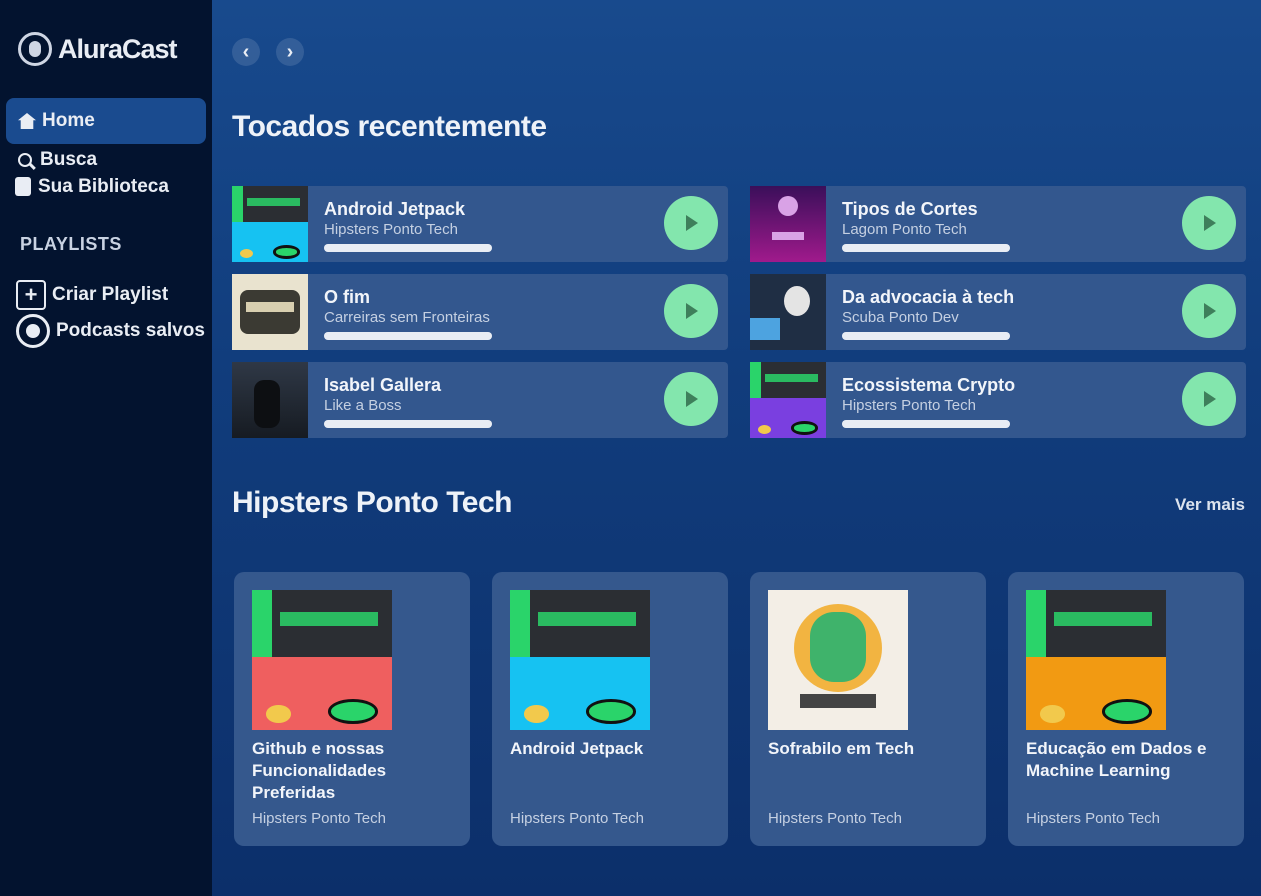  I want to click on nav-home-label: Home, so click(68, 120).